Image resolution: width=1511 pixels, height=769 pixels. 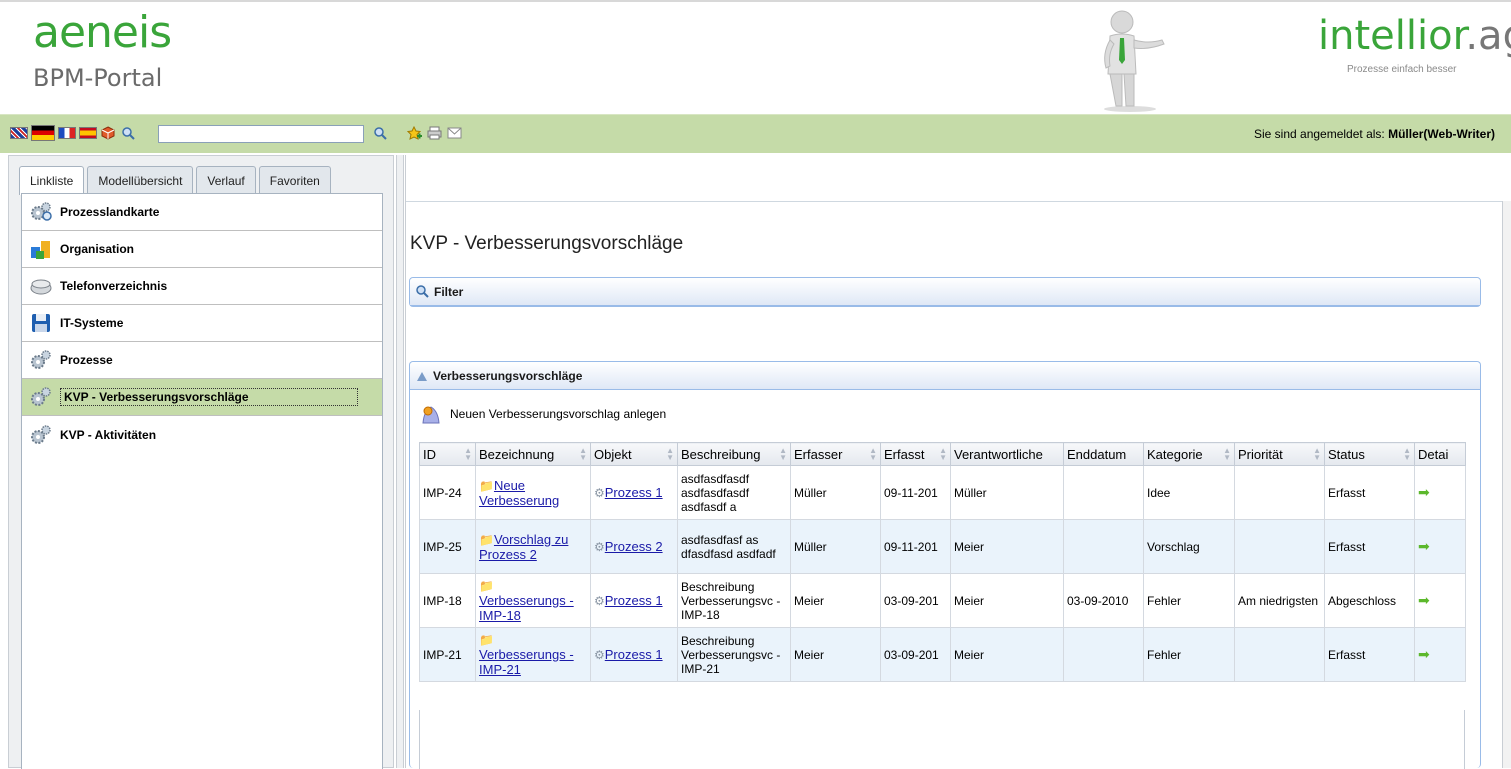 I want to click on panel-header: Verbesserungsvorschläge, so click(x=945, y=376).